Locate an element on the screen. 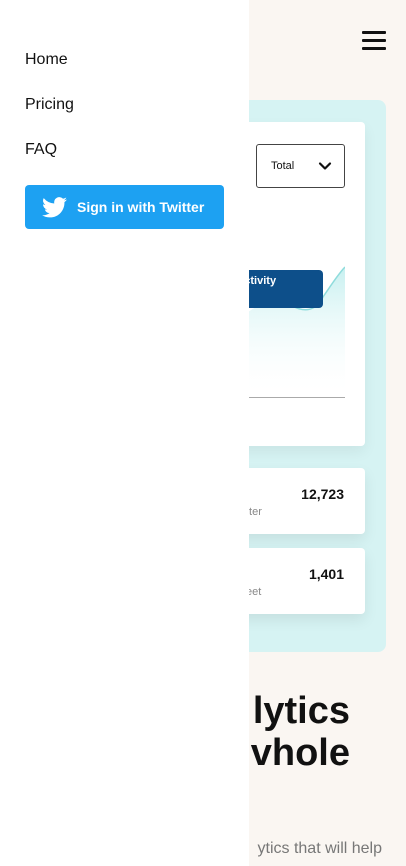  sign-in-with-twitter-button: Sign in with Twitter is located at coordinates (124, 207).